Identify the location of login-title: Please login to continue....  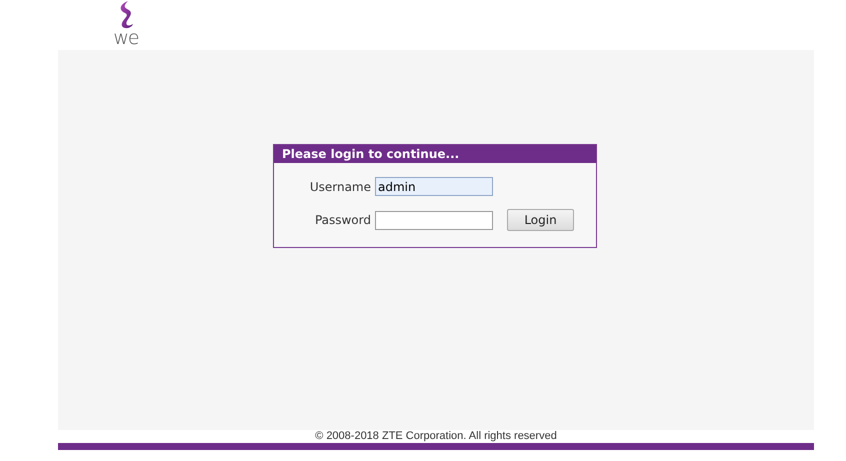
(435, 154).